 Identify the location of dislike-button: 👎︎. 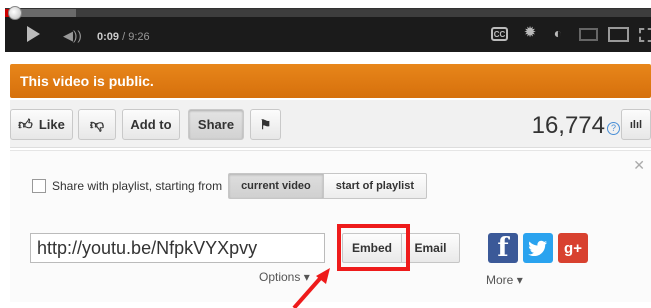
(97, 124).